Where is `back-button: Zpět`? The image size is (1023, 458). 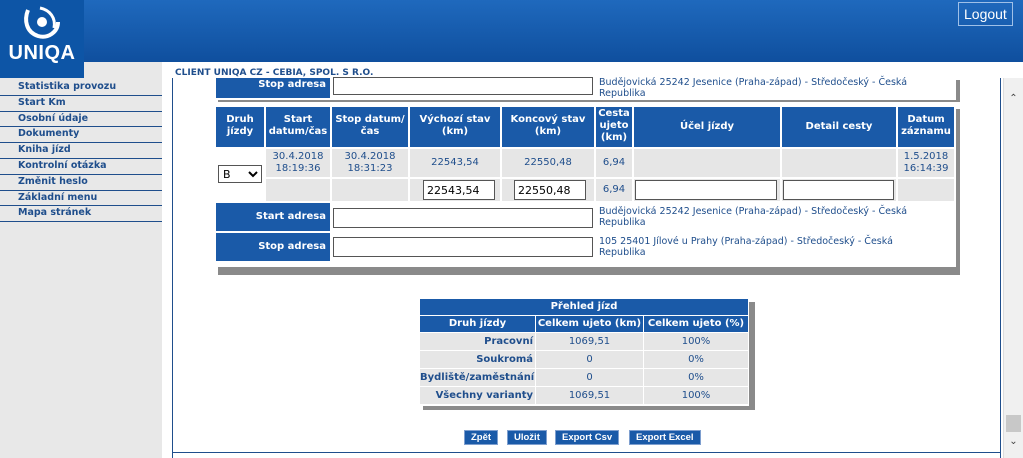 back-button: Zpět is located at coordinates (481, 437).